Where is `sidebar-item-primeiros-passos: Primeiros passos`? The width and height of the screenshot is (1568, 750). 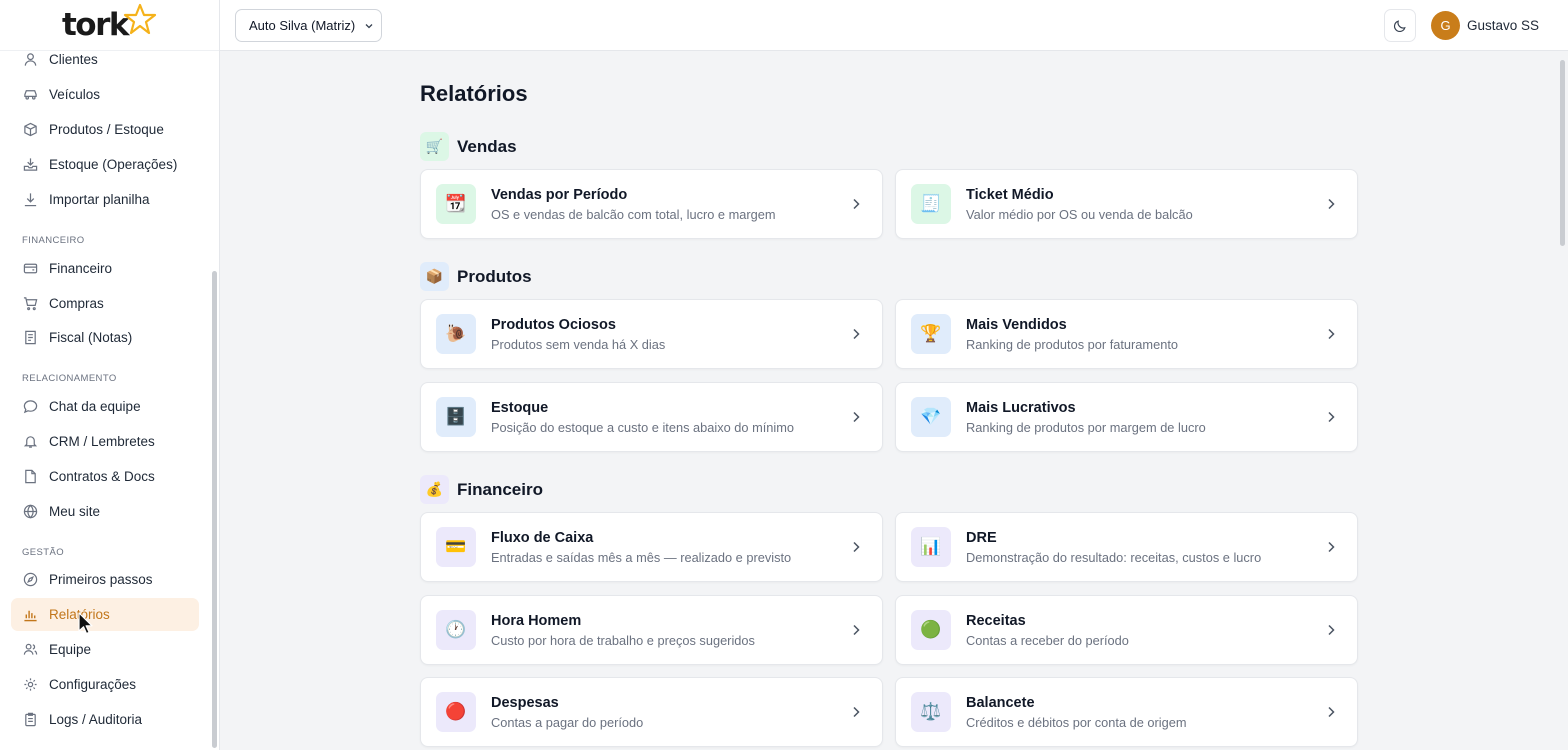
sidebar-item-primeiros-passos: Primeiros passos is located at coordinates (105, 579).